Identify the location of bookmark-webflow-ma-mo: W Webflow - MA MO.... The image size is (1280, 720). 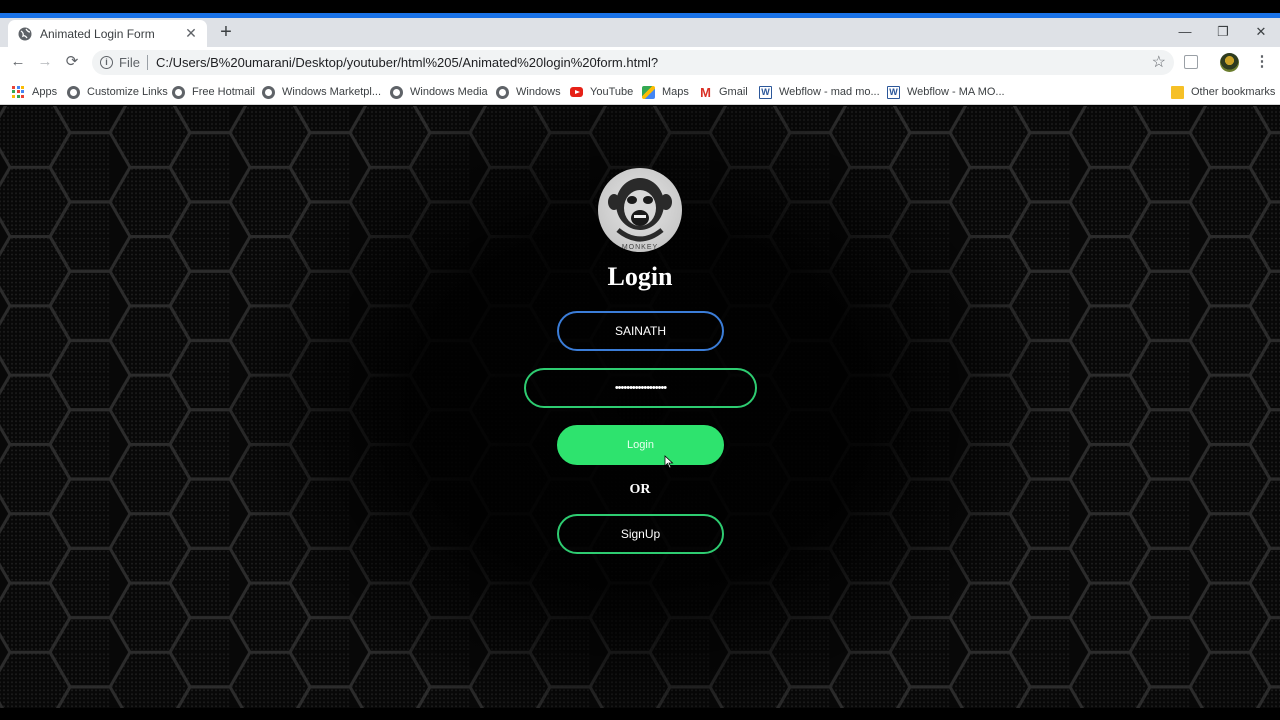
(946, 92).